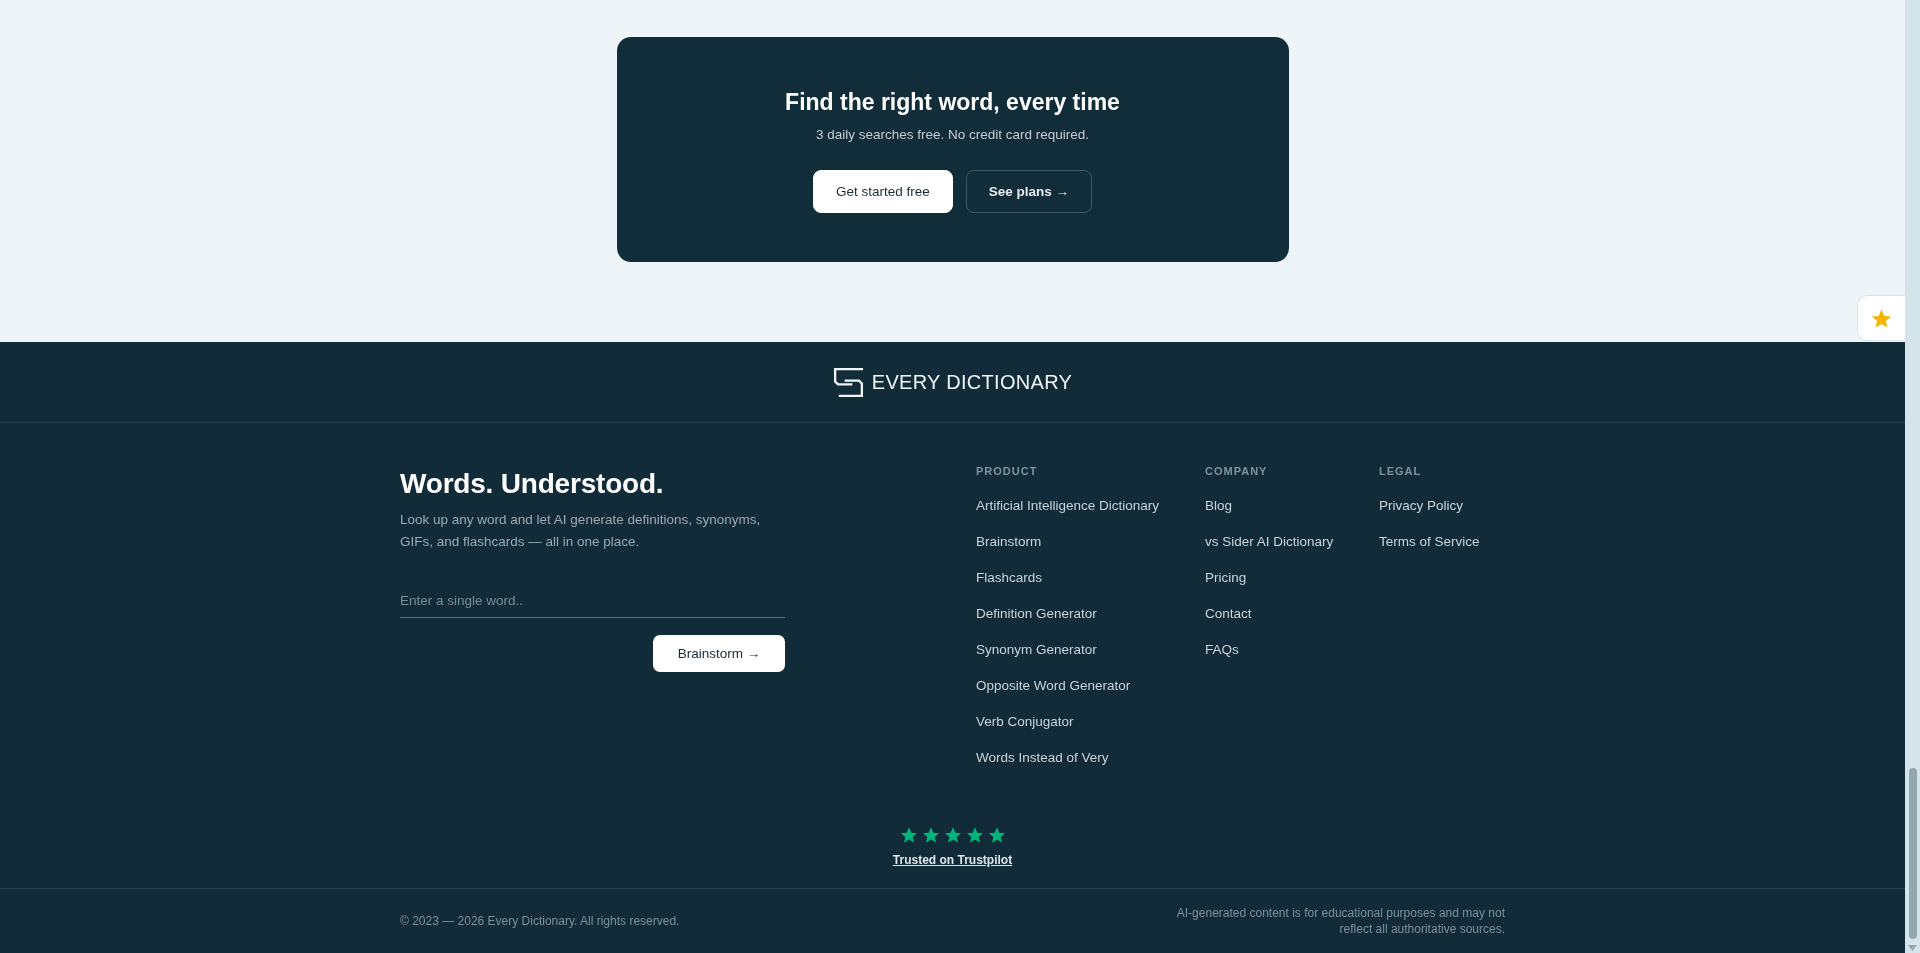 This screenshot has width=1920, height=953. Describe the element at coordinates (952, 135) in the screenshot. I see `cta-subtitle: 3 daily searches free. No credit card required.` at that location.